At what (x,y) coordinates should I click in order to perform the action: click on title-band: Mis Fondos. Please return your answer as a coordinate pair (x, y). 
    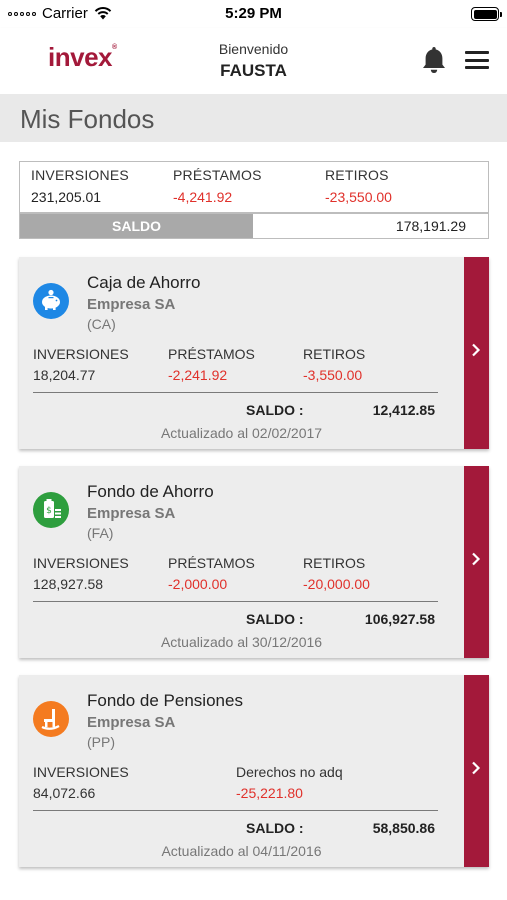
    Looking at the image, I should click on (253, 118).